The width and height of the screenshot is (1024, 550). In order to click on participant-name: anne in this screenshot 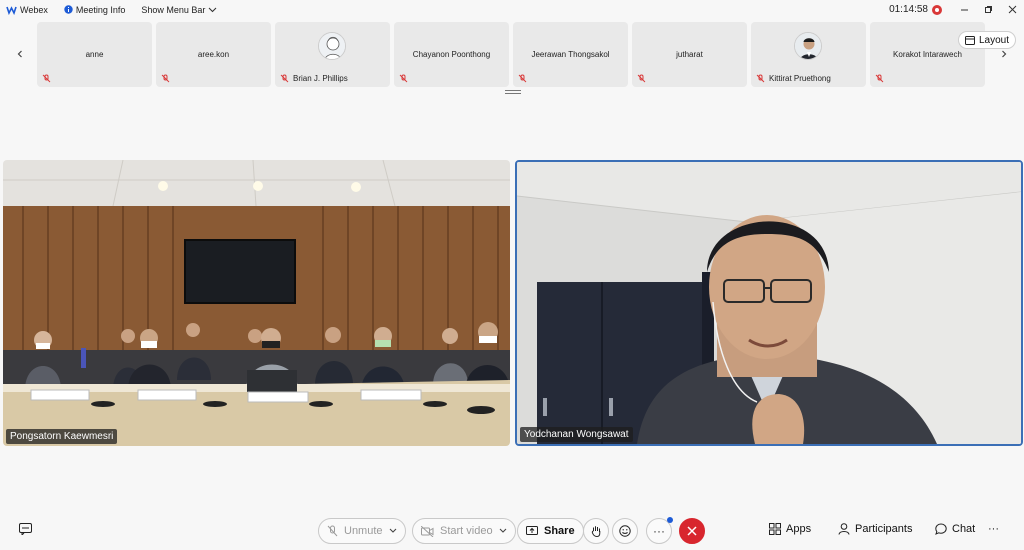, I will do `click(94, 54)`.